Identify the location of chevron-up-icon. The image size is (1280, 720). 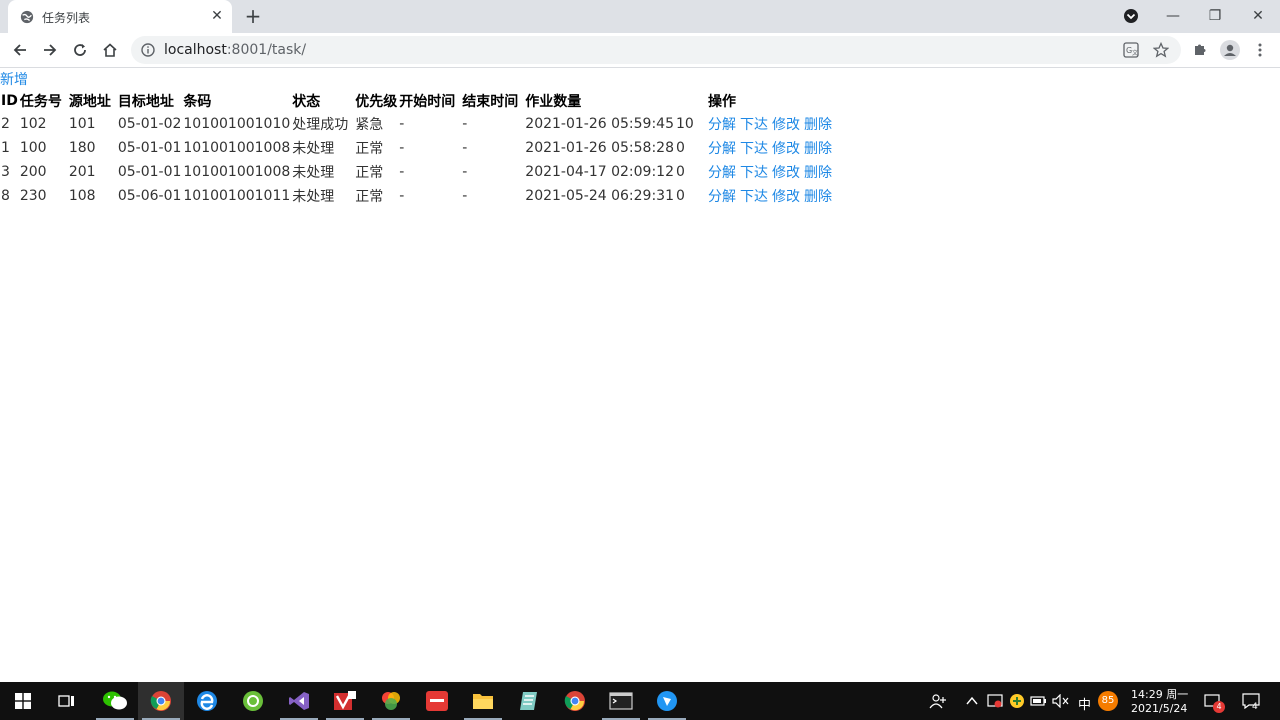
(972, 700).